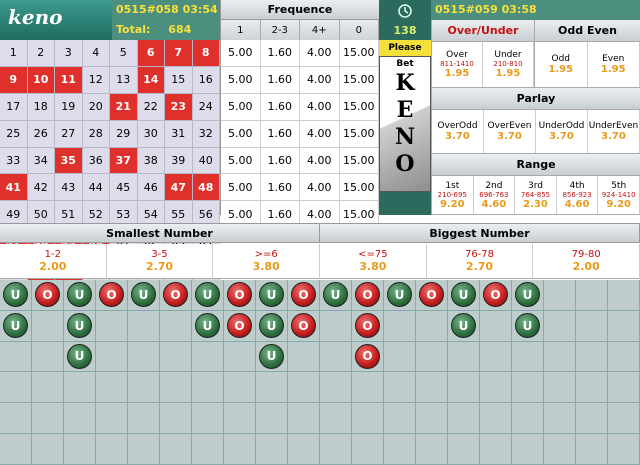  Describe the element at coordinates (266, 261) in the screenshot. I see `number-bet-option: >=6 3.80` at that location.